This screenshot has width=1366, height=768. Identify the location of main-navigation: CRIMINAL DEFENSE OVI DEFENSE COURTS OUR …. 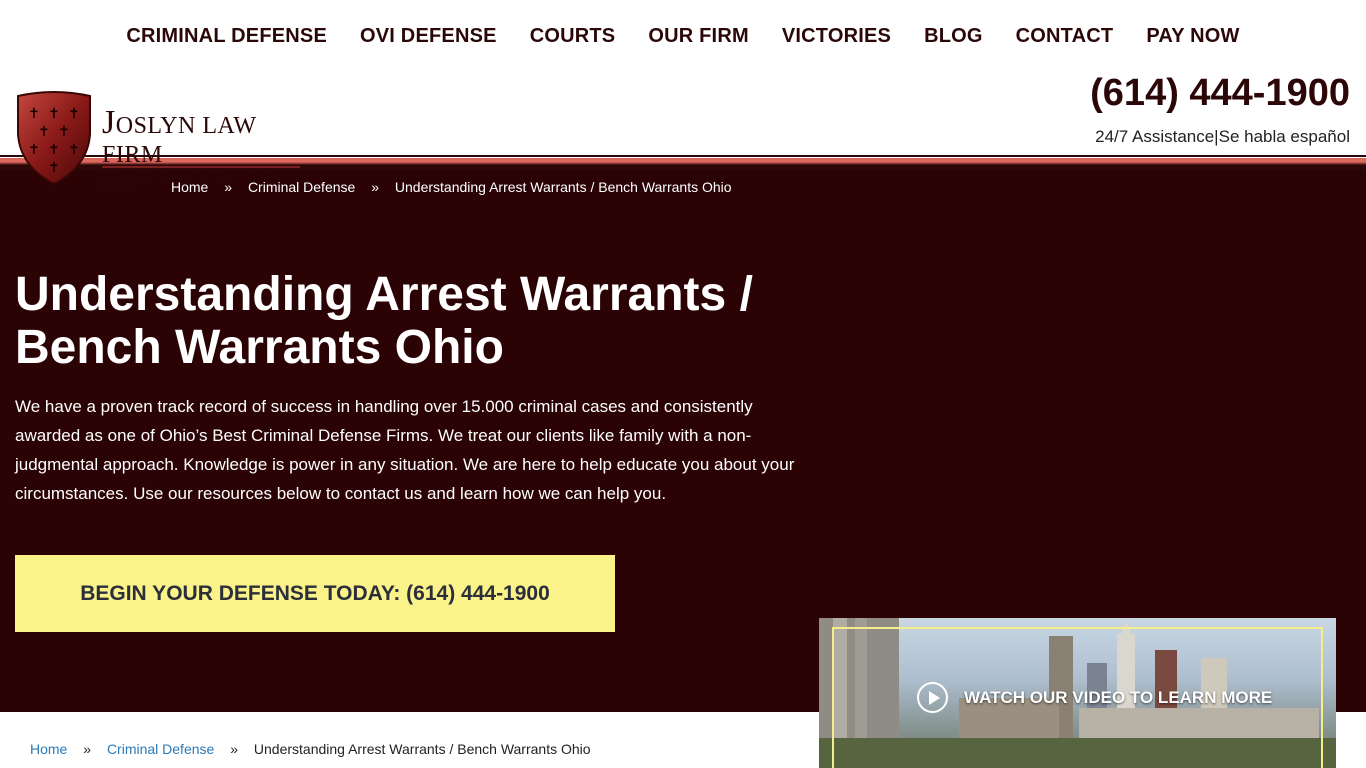
(683, 36).